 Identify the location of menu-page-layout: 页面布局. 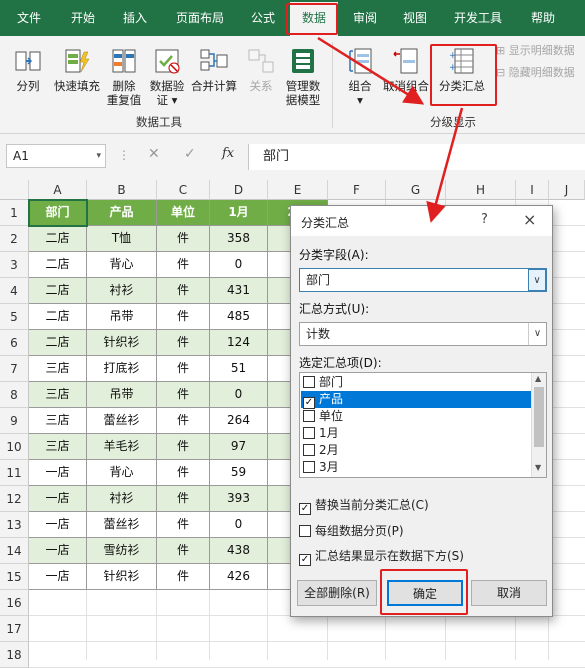
(200, 18).